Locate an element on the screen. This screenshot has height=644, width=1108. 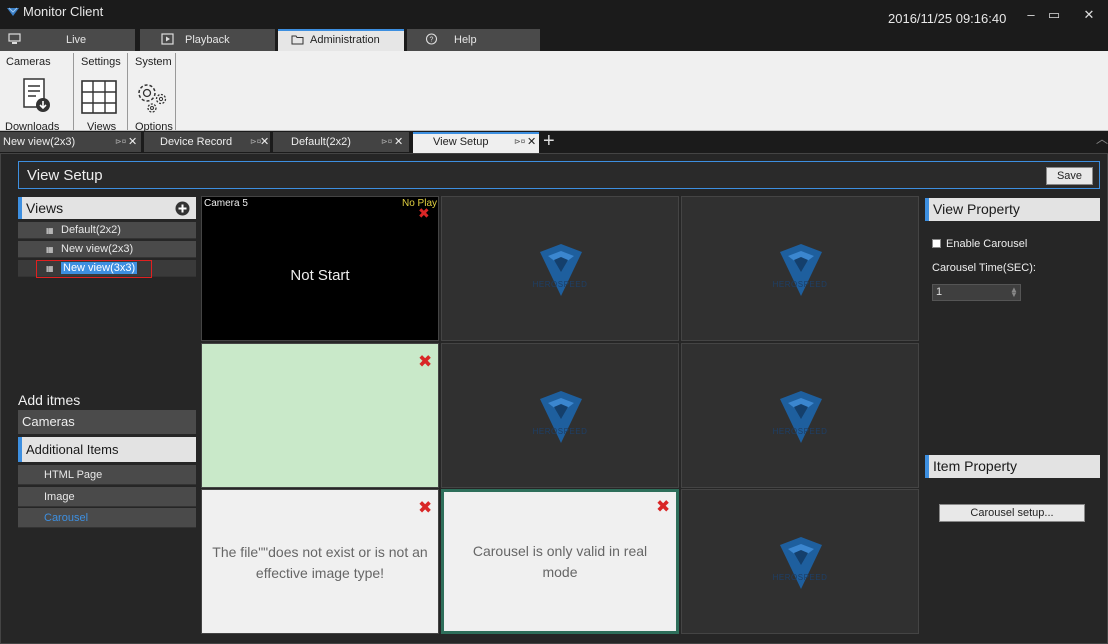
additional-item: Image is located at coordinates (107, 497).